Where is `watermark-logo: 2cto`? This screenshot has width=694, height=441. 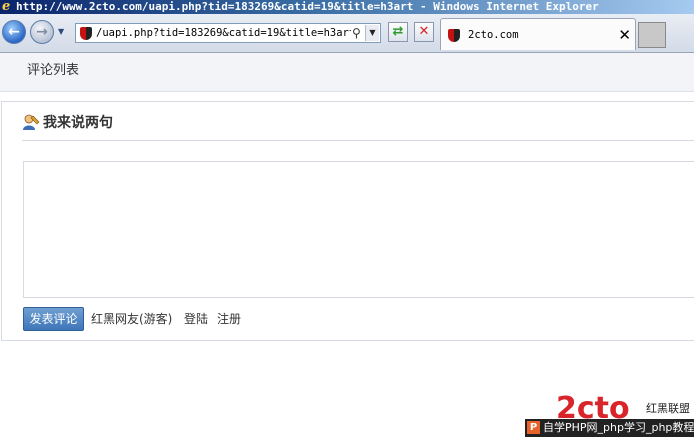
watermark-logo: 2cto is located at coordinates (593, 407).